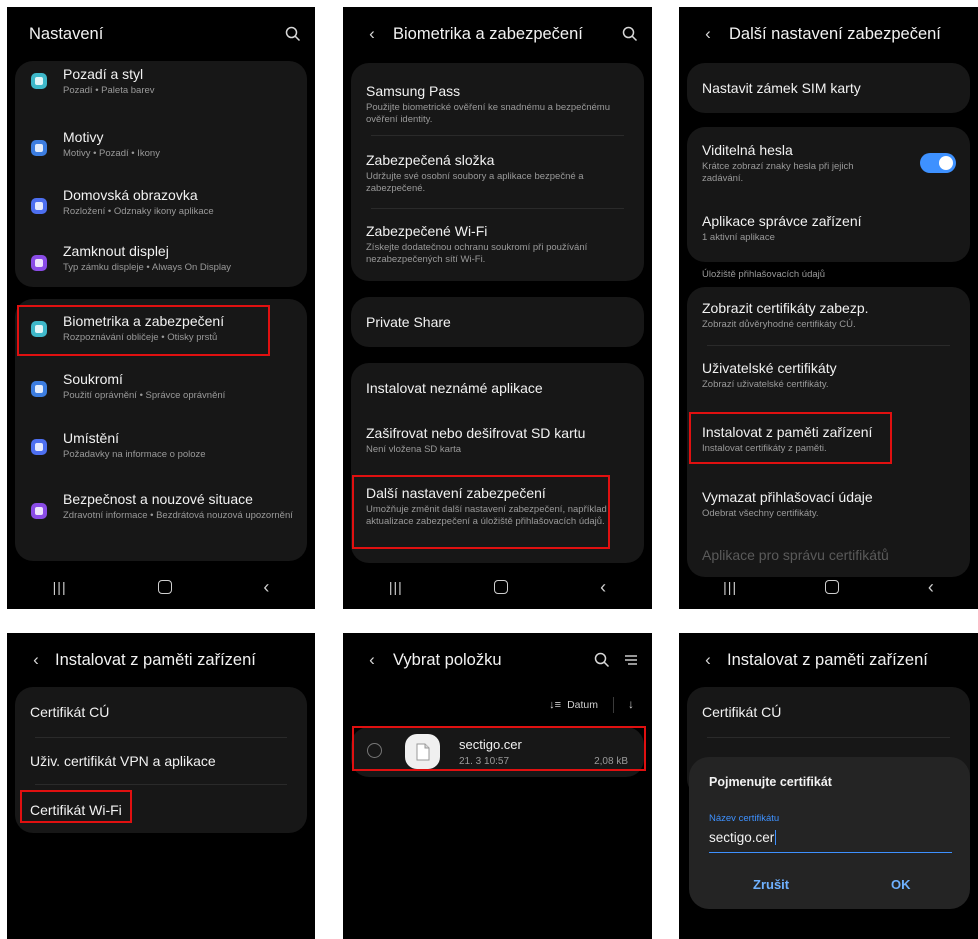 Image resolution: width=978 pixels, height=939 pixels. Describe the element at coordinates (161, 90) in the screenshot. I see `settings-item-wallpaper: Pozadí a styl Pozadí • Paleta barev` at that location.